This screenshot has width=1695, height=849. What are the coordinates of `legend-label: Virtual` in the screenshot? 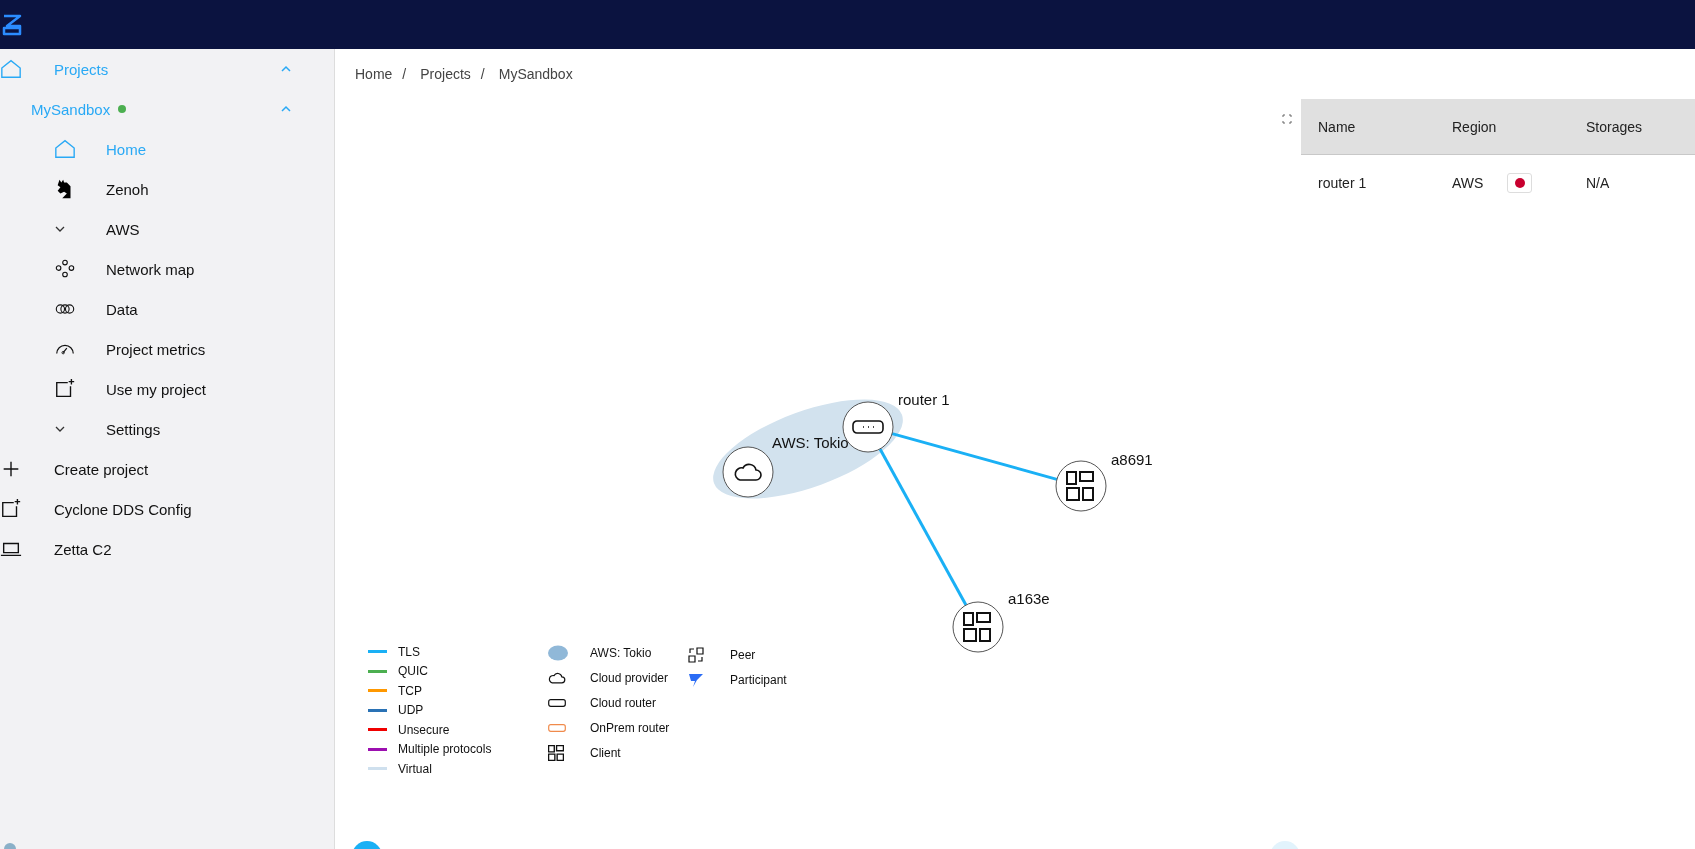 It's located at (415, 768).